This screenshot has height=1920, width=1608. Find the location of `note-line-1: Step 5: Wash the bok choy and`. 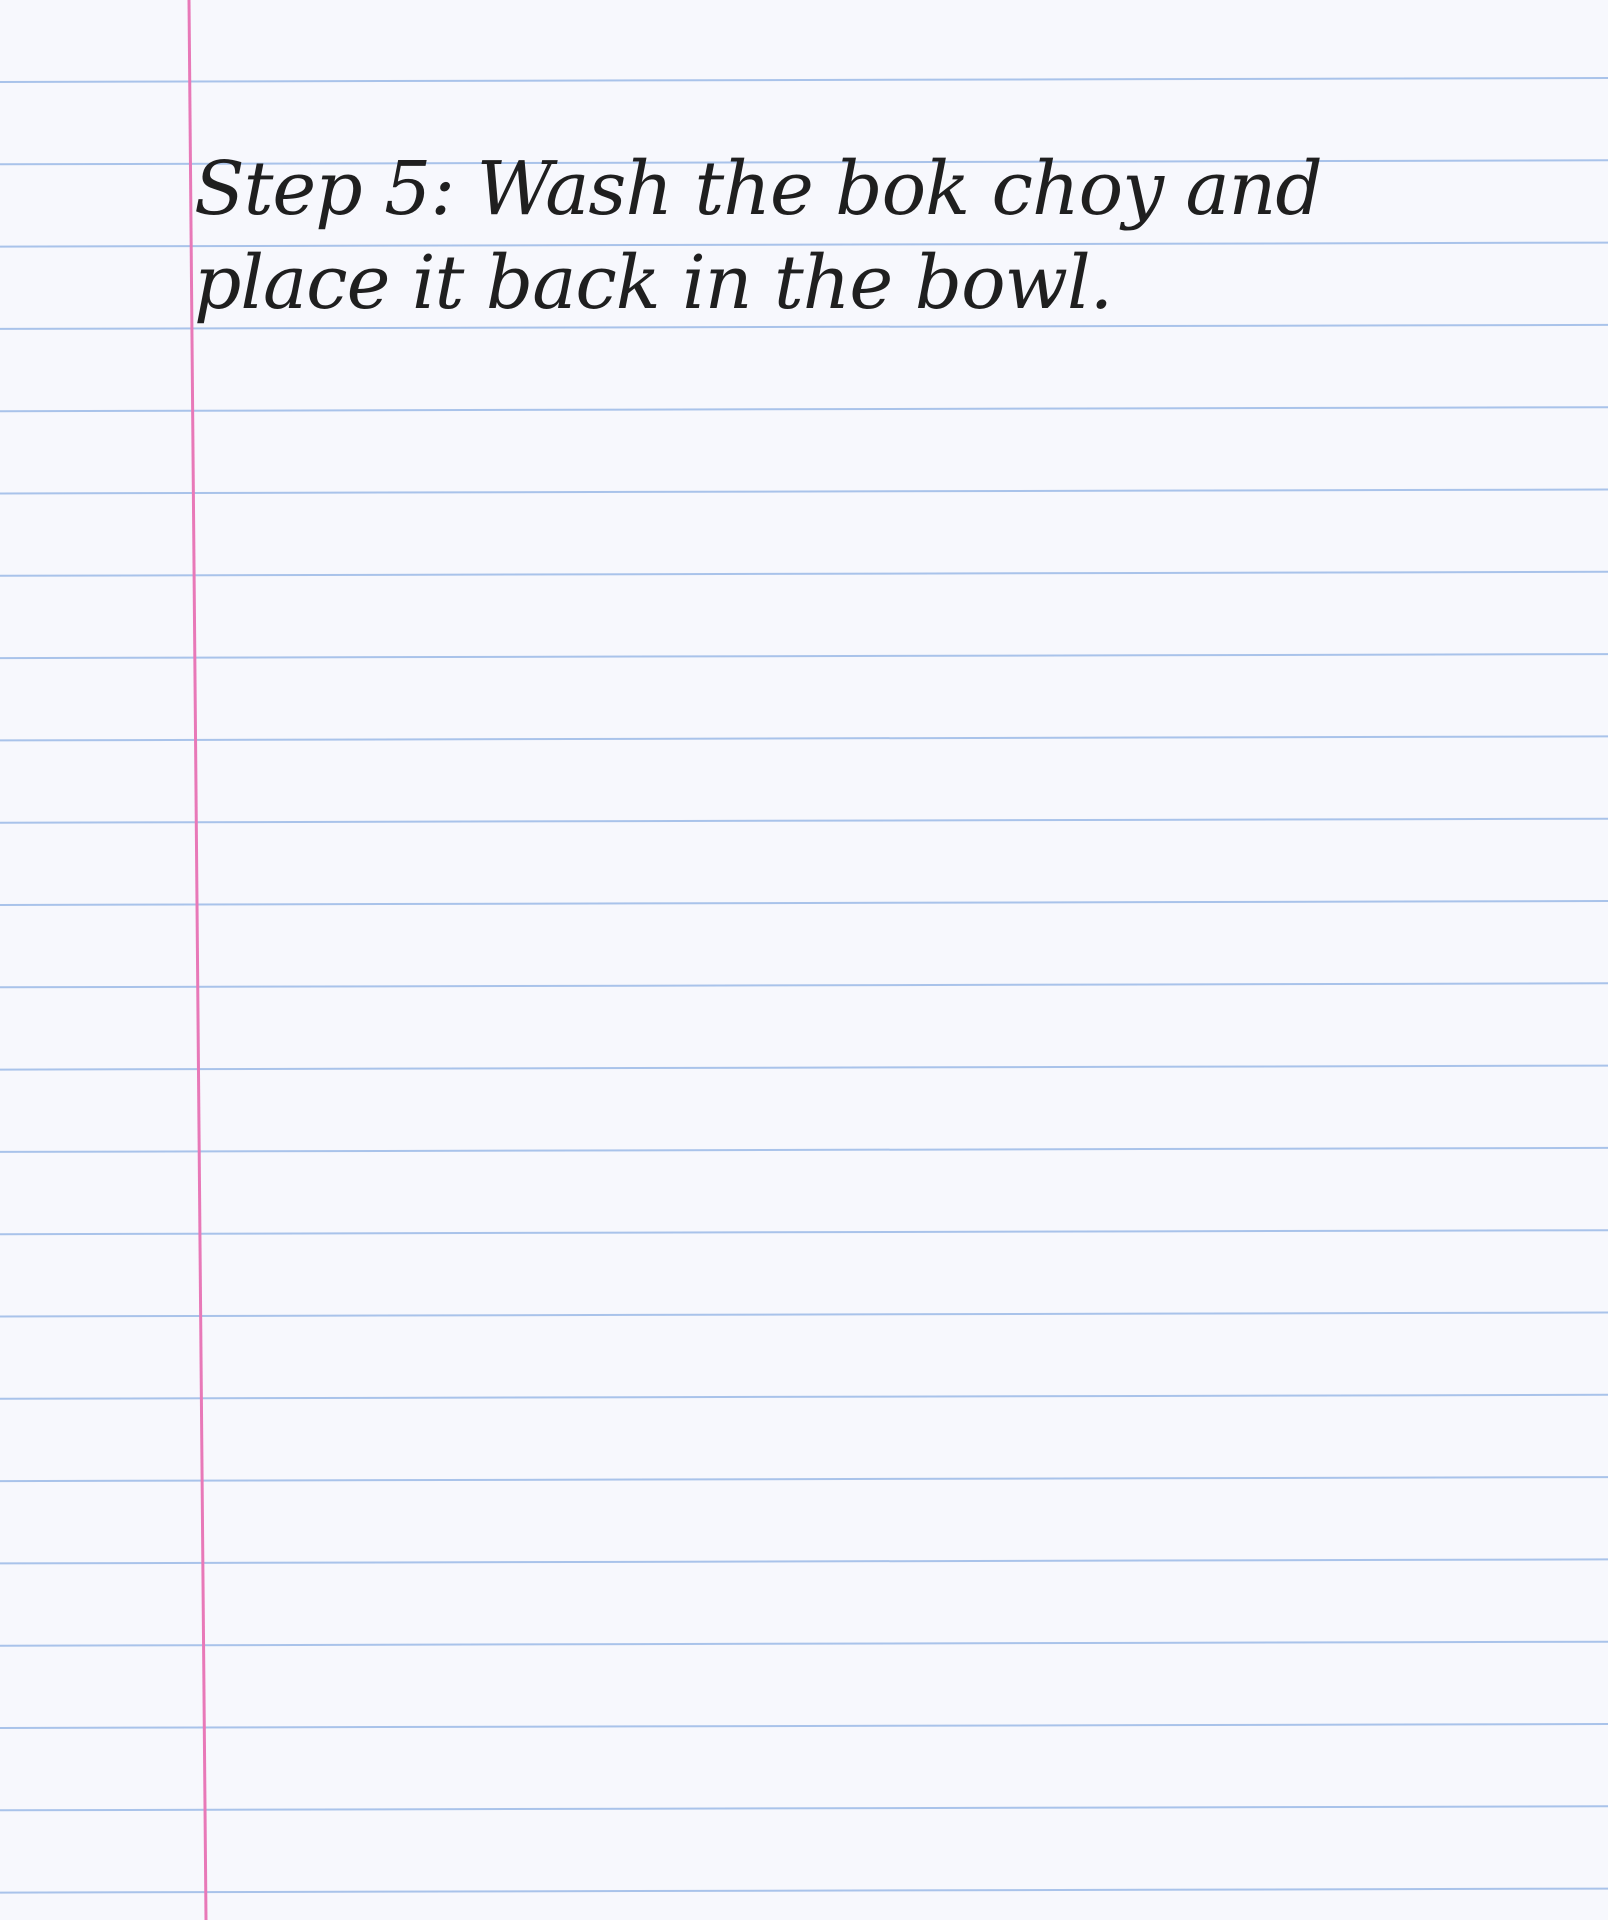

note-line-1: Step 5: Wash the bok choy and is located at coordinates (758, 189).